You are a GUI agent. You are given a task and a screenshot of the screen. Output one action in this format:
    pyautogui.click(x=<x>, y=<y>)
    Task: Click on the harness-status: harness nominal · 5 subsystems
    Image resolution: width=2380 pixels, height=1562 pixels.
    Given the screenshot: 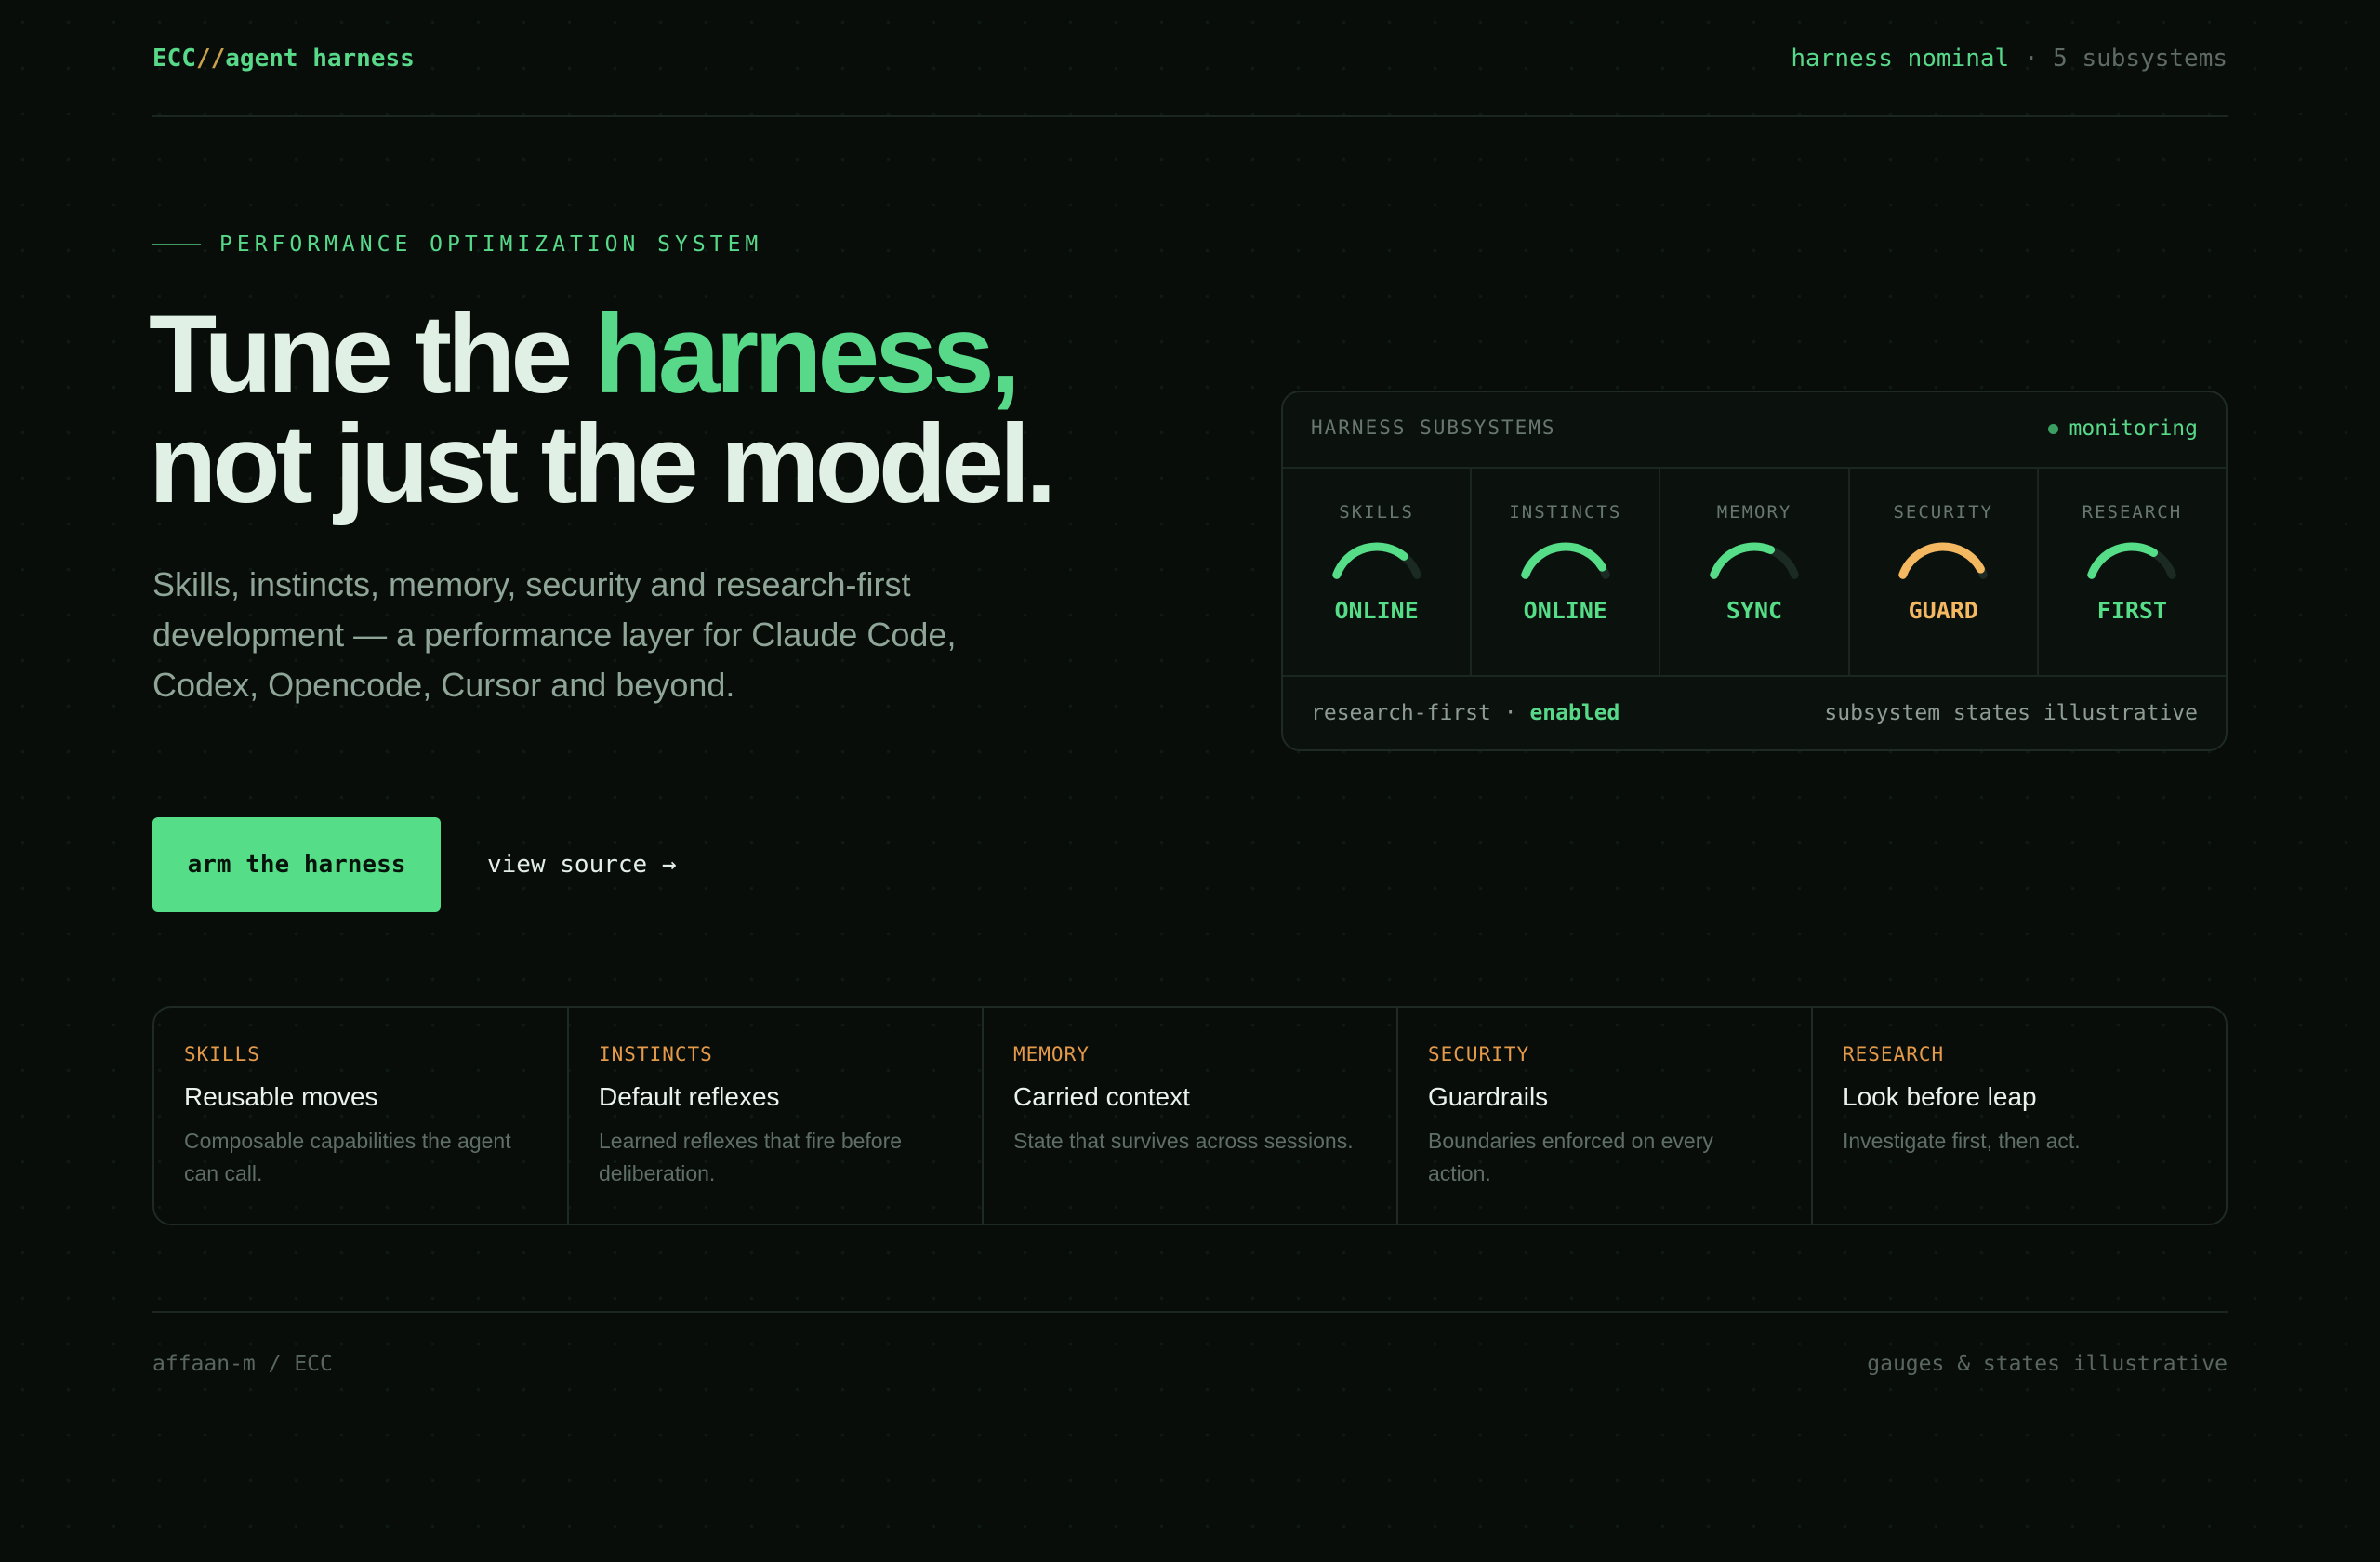 What is the action you would take?
    pyautogui.click(x=2009, y=59)
    